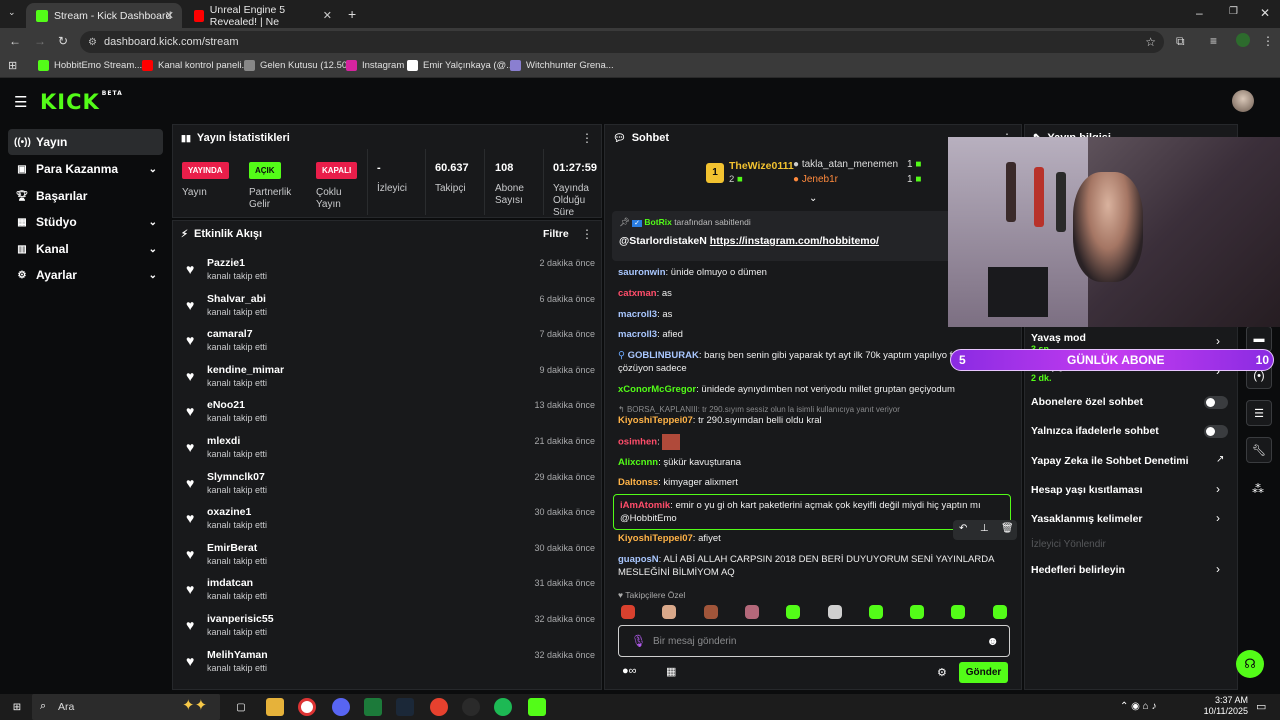  Describe the element at coordinates (983, 672) in the screenshot. I see `send-button: Gönder` at that location.